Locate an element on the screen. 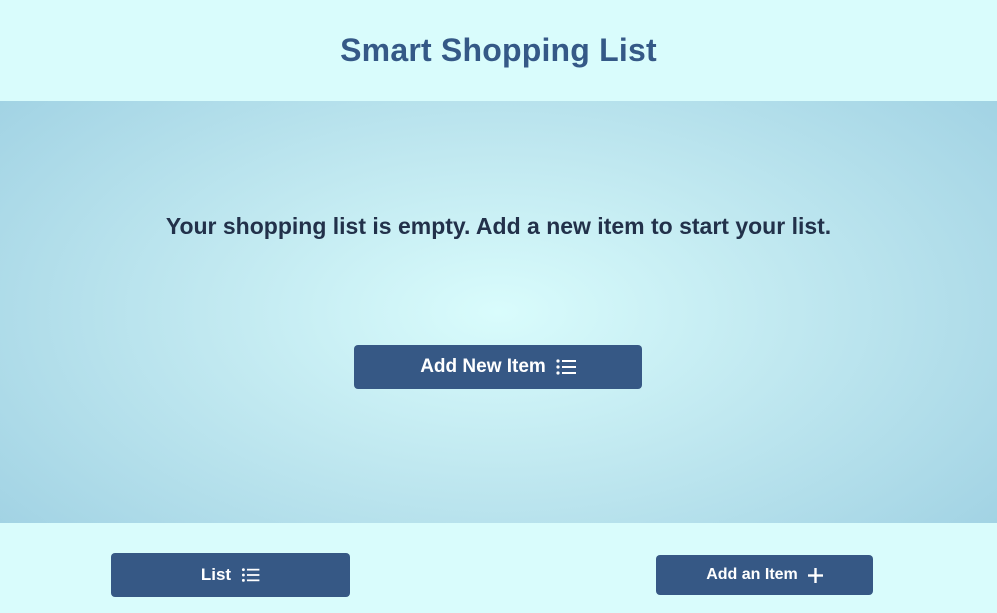 This screenshot has height=613, width=997. list-button: List is located at coordinates (230, 575).